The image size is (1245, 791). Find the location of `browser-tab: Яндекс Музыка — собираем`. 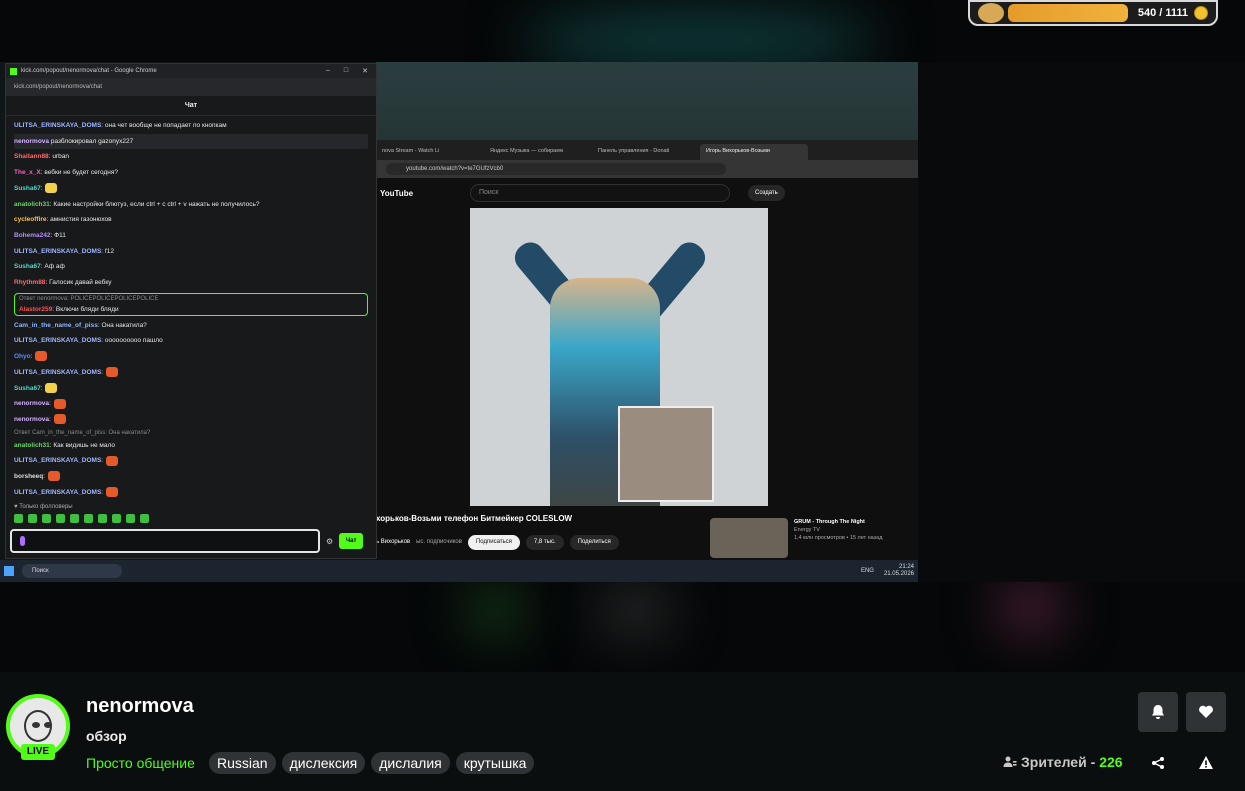

browser-tab: Яндекс Музыка — собираем is located at coordinates (538, 152).